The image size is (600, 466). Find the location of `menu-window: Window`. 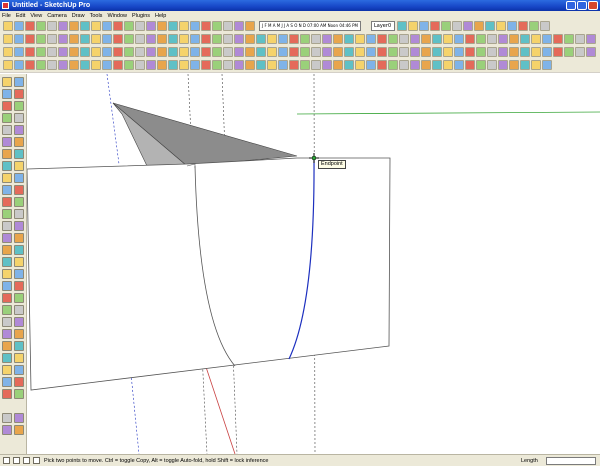

menu-window: Window is located at coordinates (117, 16).